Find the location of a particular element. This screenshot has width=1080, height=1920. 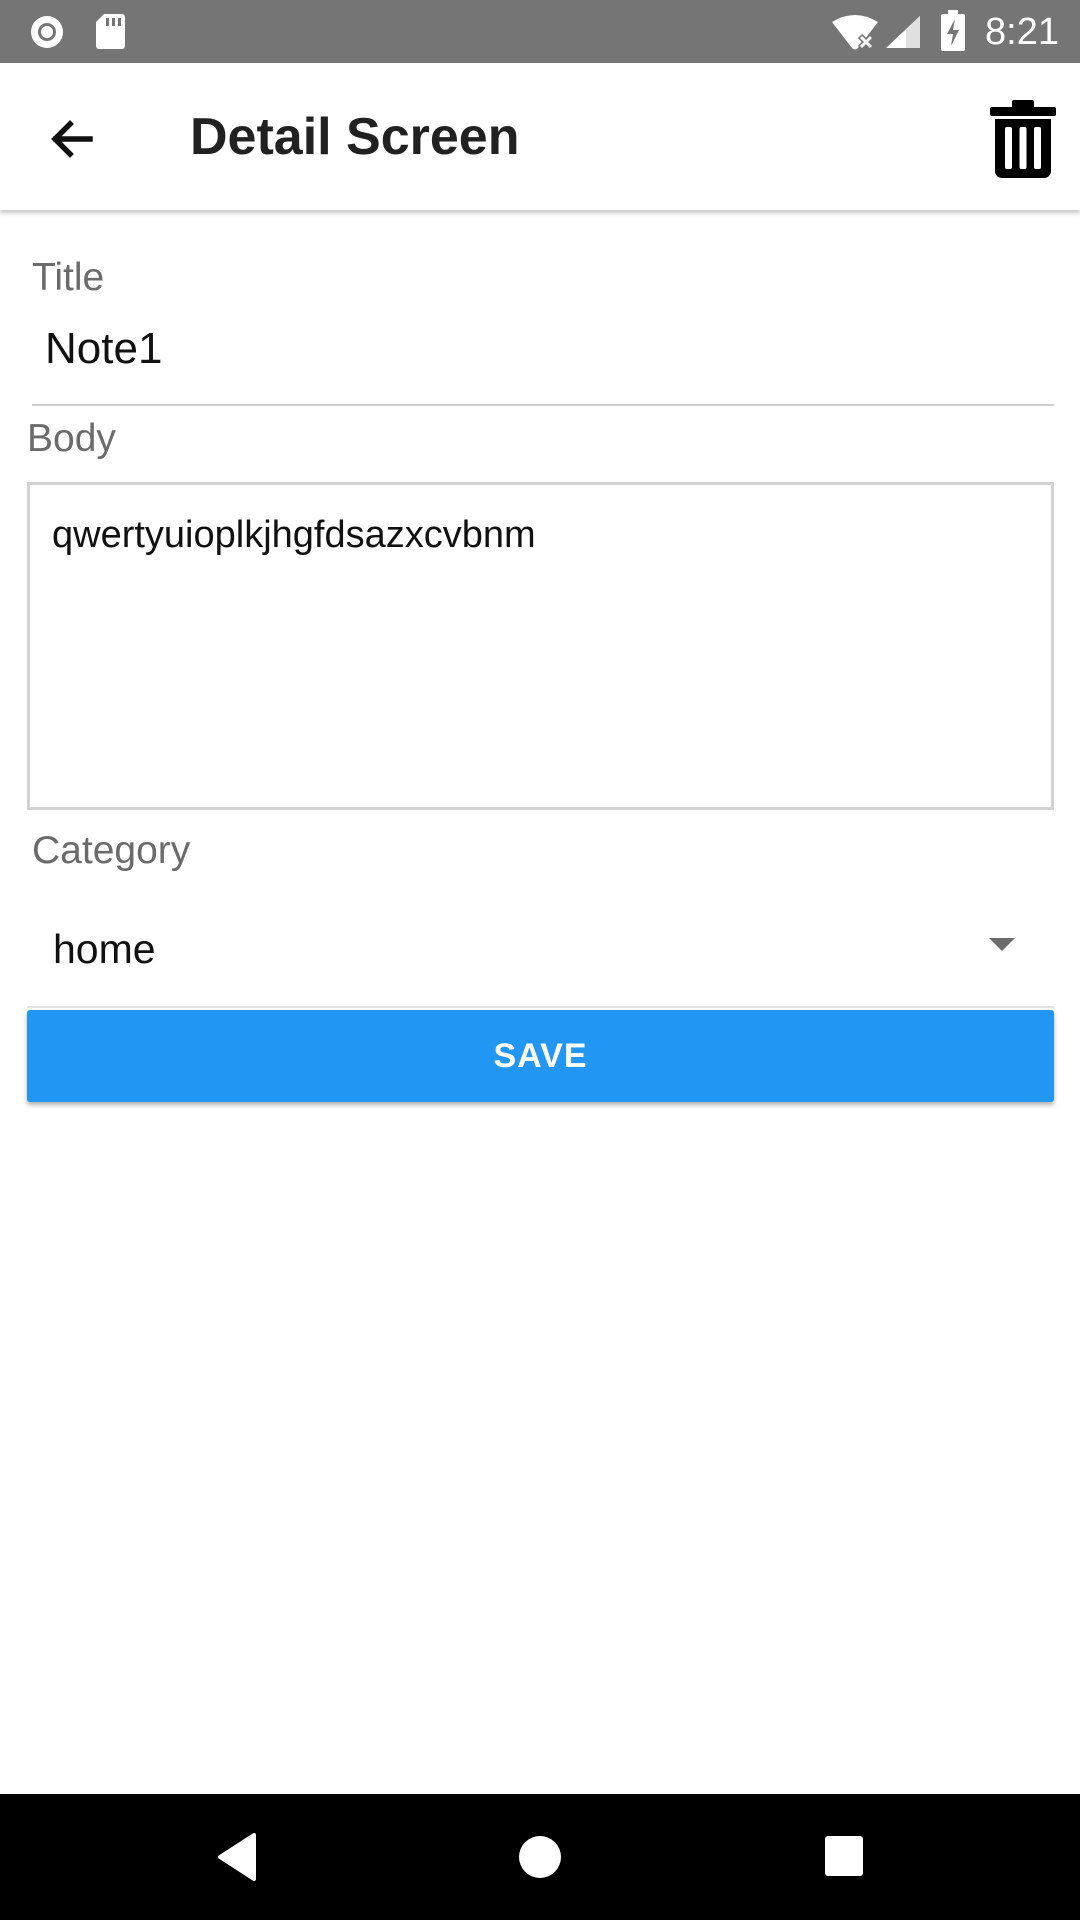

status-time: 8:21 is located at coordinates (1022, 32).